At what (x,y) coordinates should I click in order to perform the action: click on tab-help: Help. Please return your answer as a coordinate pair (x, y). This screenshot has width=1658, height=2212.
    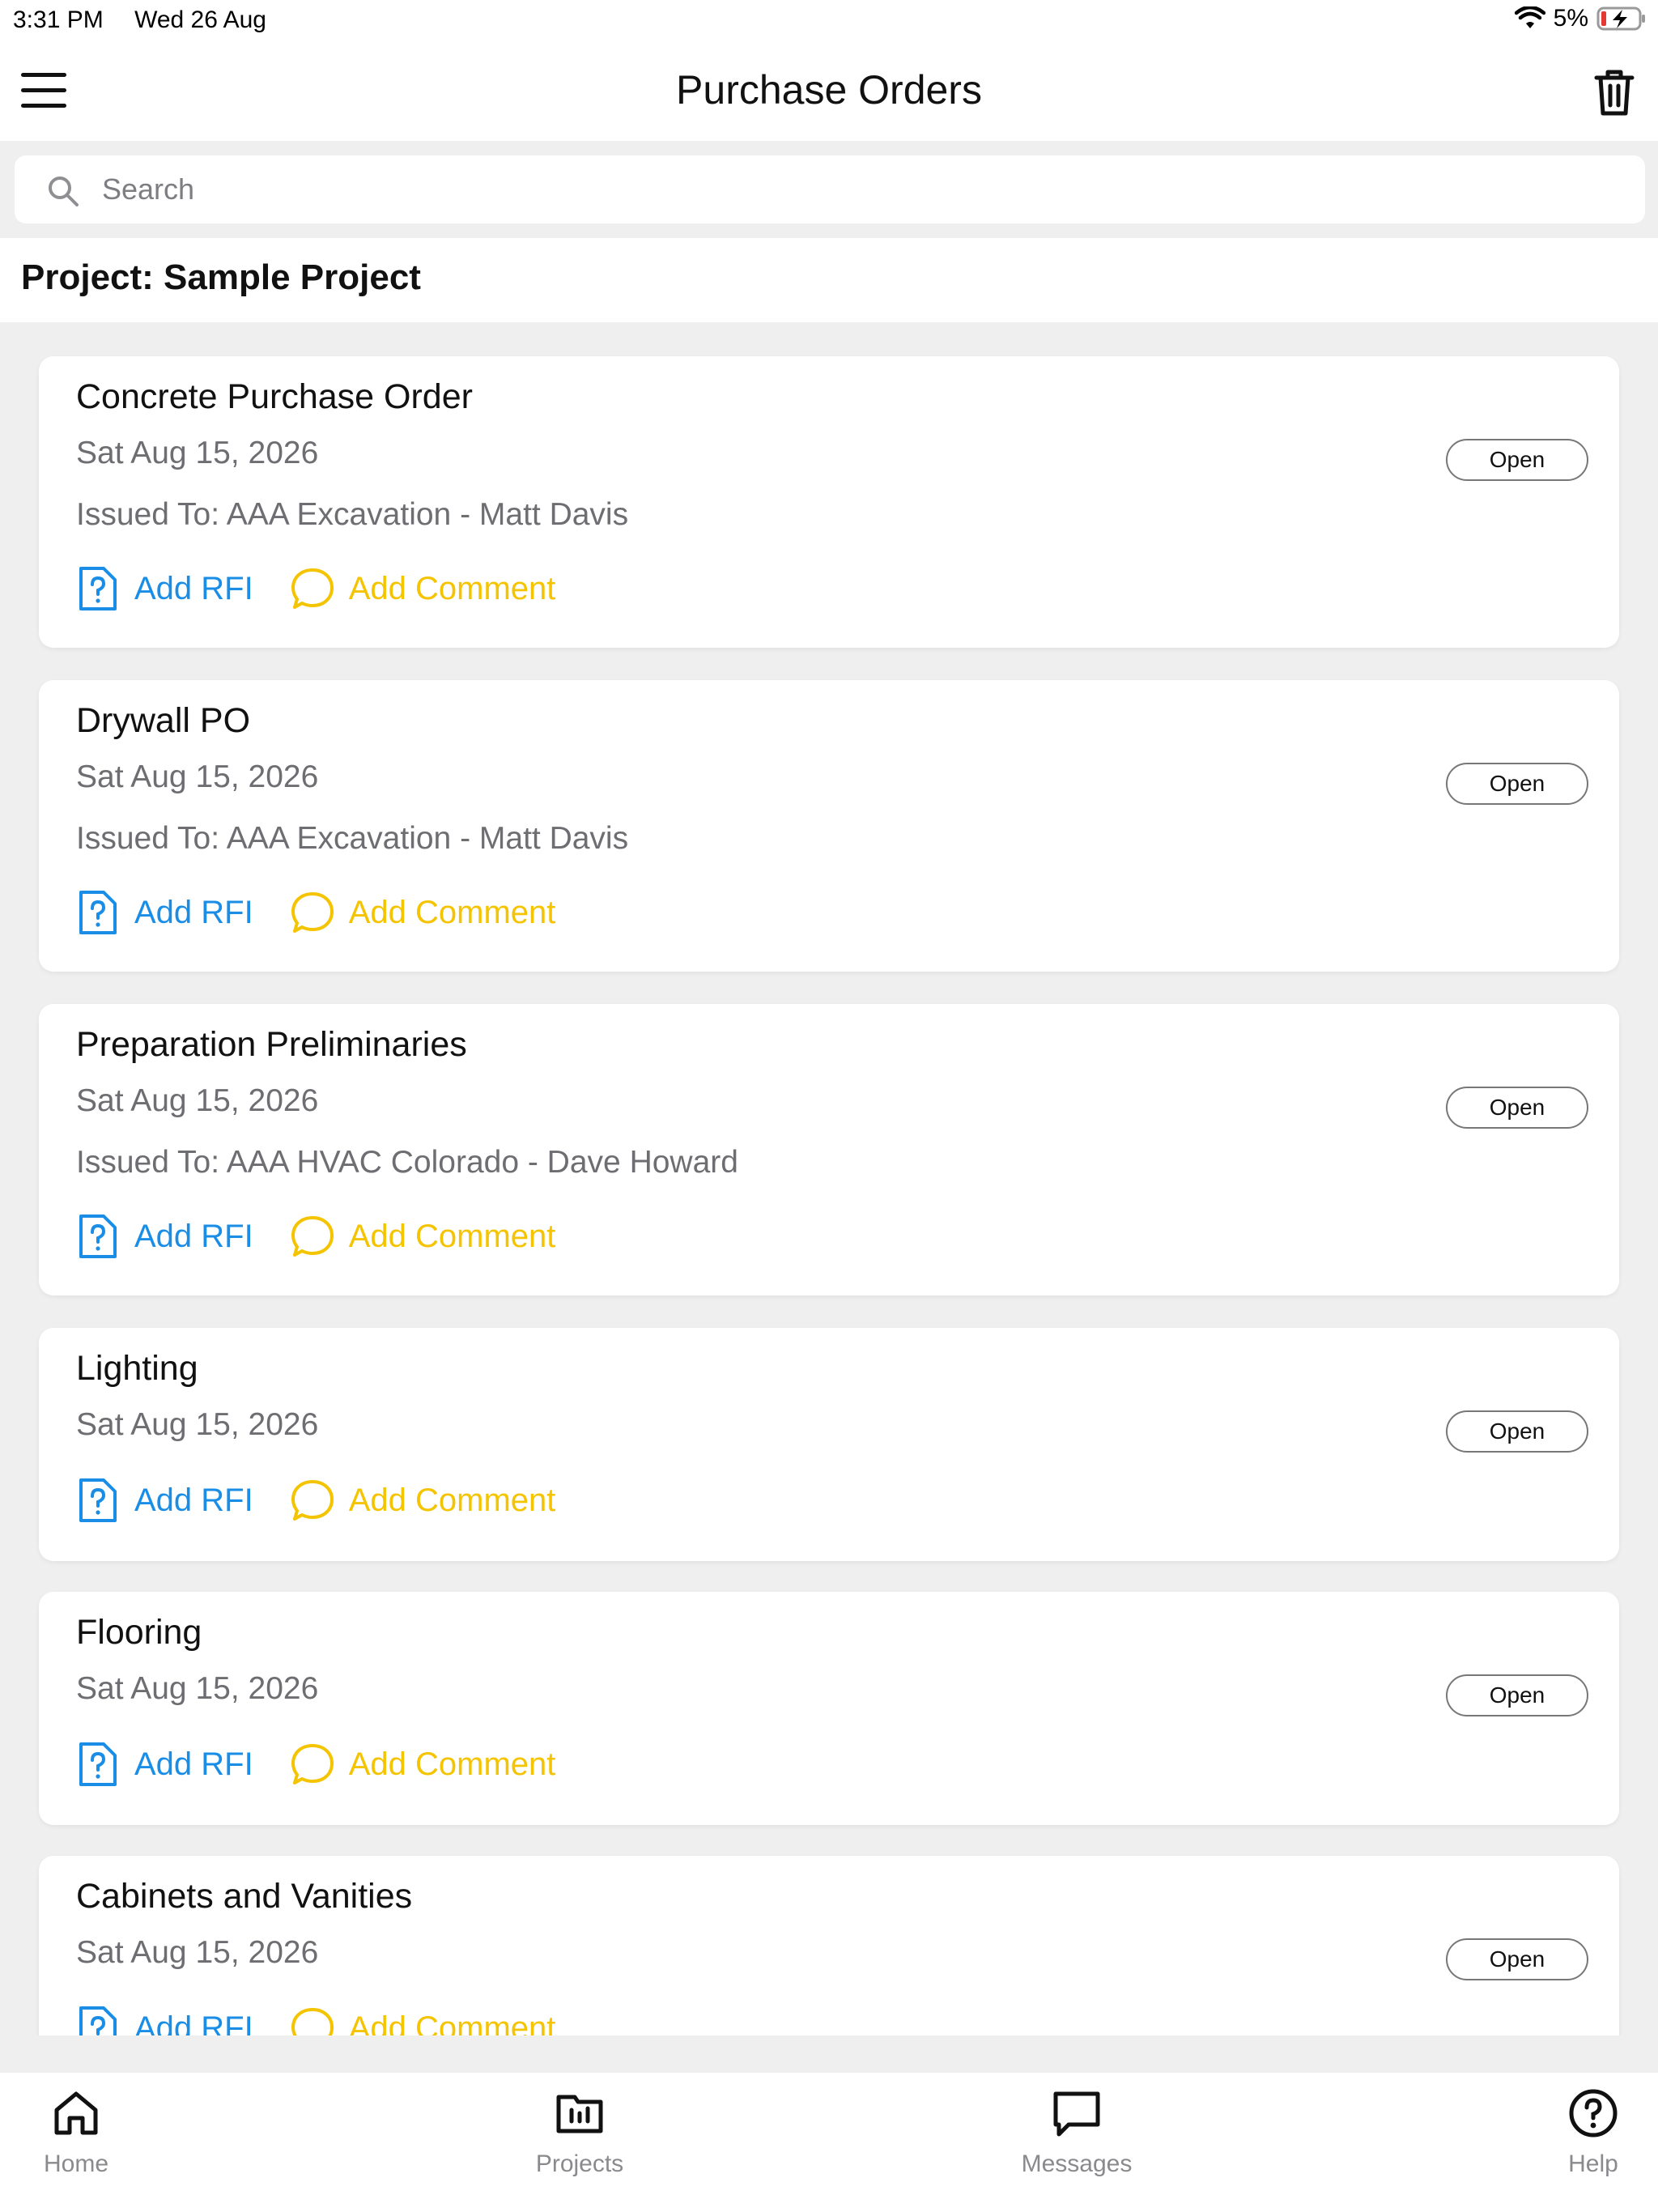
    Looking at the image, I should click on (1585, 2132).